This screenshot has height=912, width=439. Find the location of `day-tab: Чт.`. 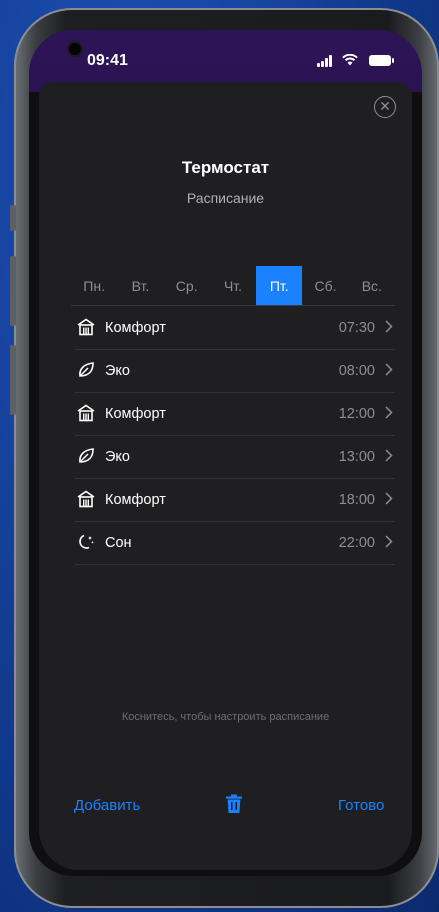

day-tab: Чт. is located at coordinates (233, 285).